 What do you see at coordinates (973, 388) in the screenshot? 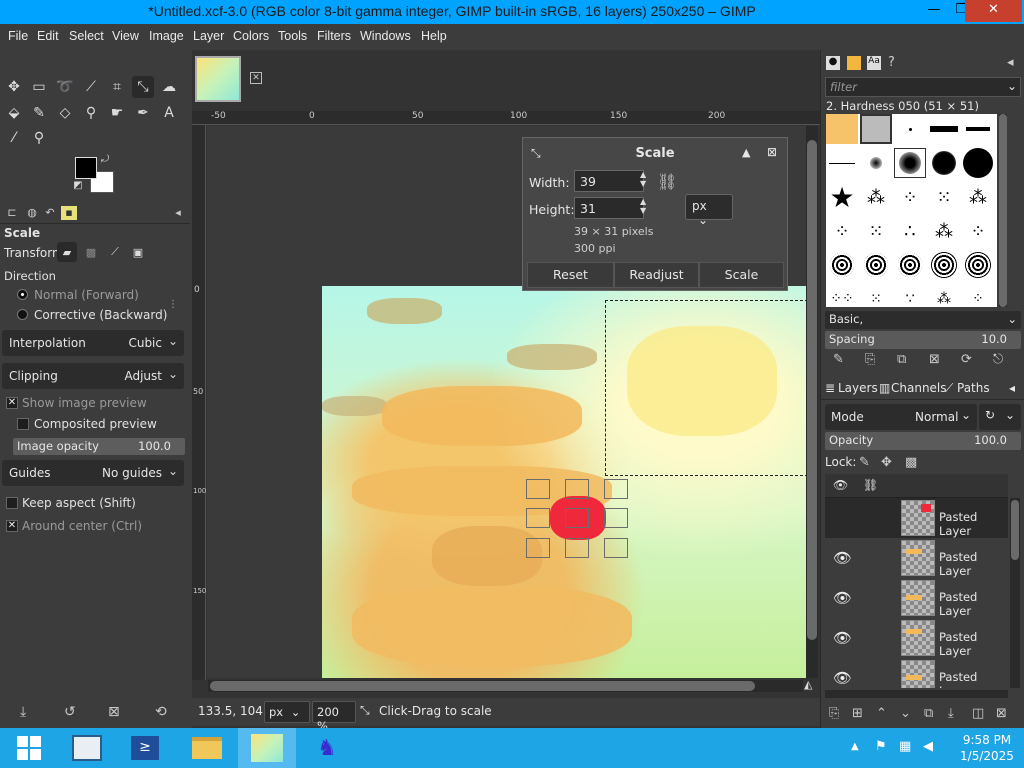
I see `tab-paths: Paths` at bounding box center [973, 388].